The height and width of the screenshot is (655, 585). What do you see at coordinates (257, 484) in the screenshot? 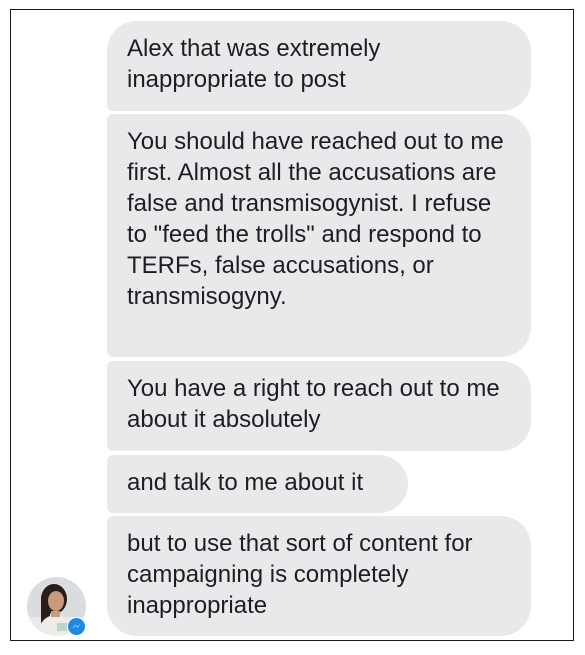
I see `message-bubble: and talk to me about it` at bounding box center [257, 484].